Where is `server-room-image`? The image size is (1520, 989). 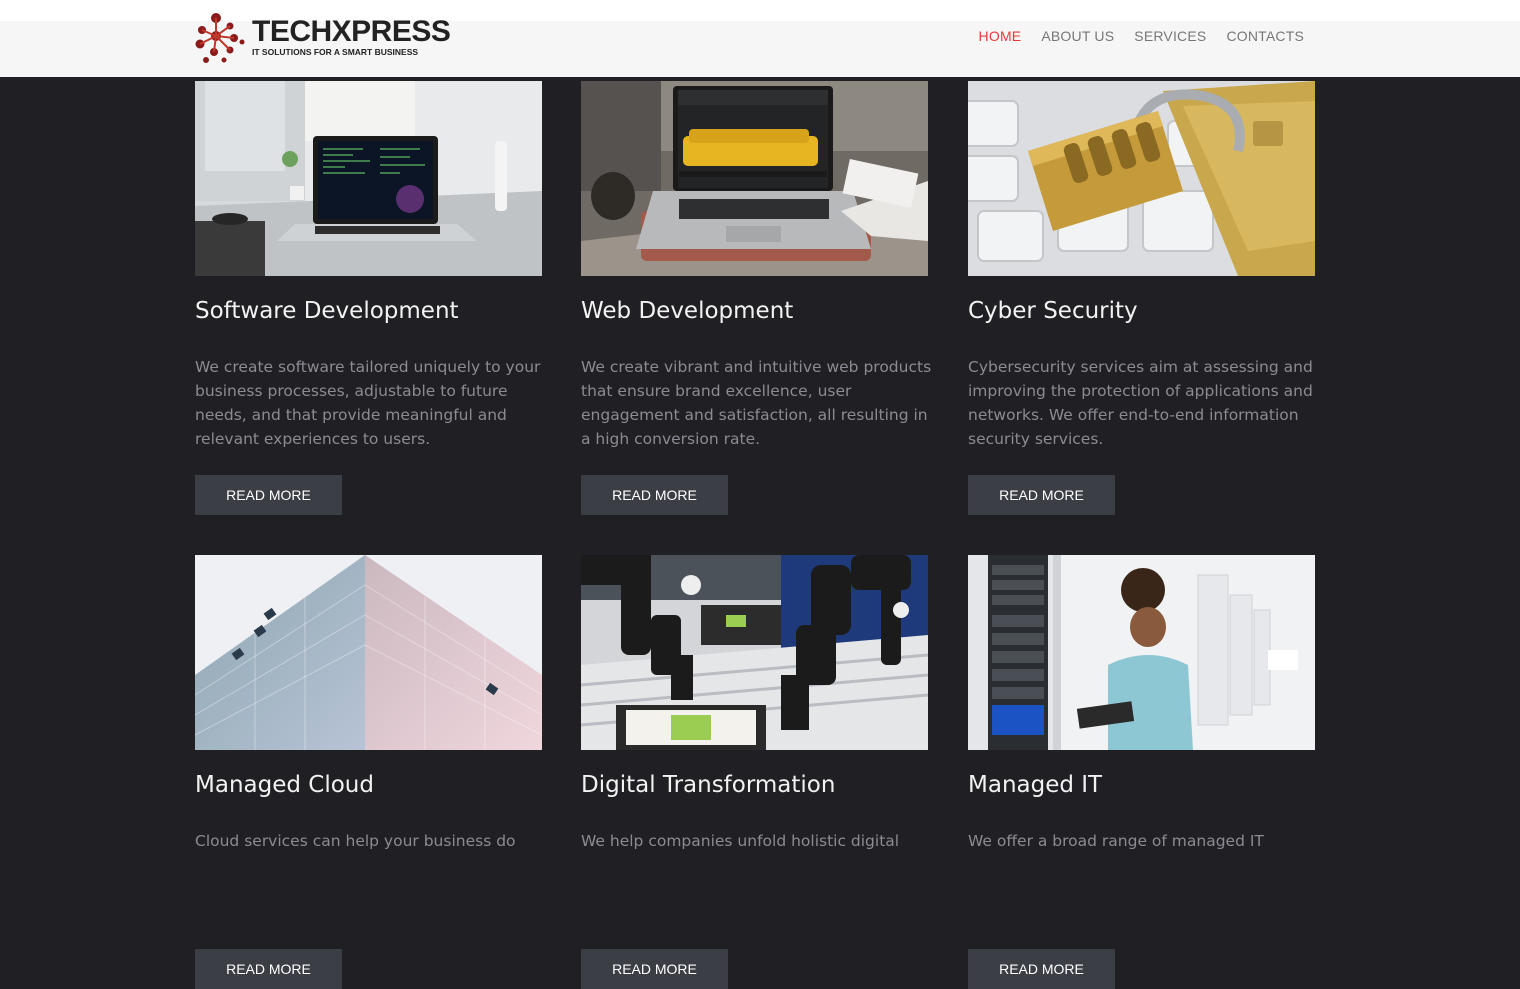
server-room-image is located at coordinates (1141, 652).